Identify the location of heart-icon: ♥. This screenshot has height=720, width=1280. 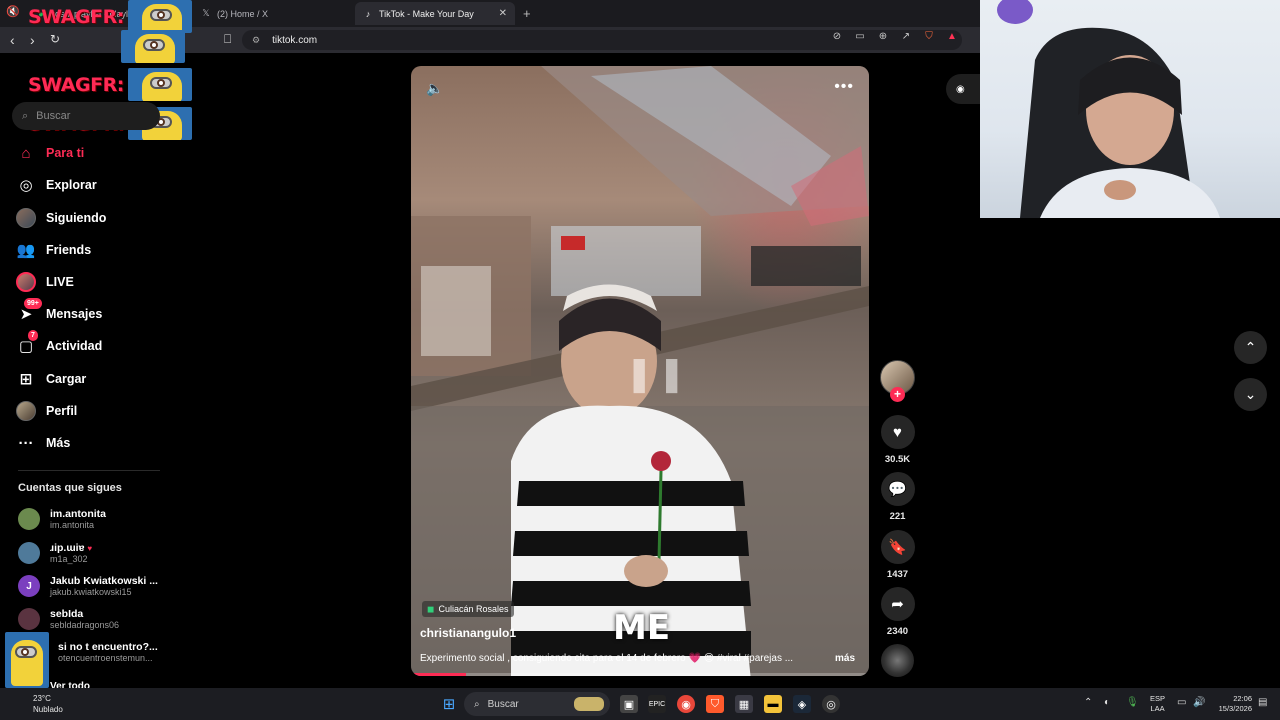
(897, 432).